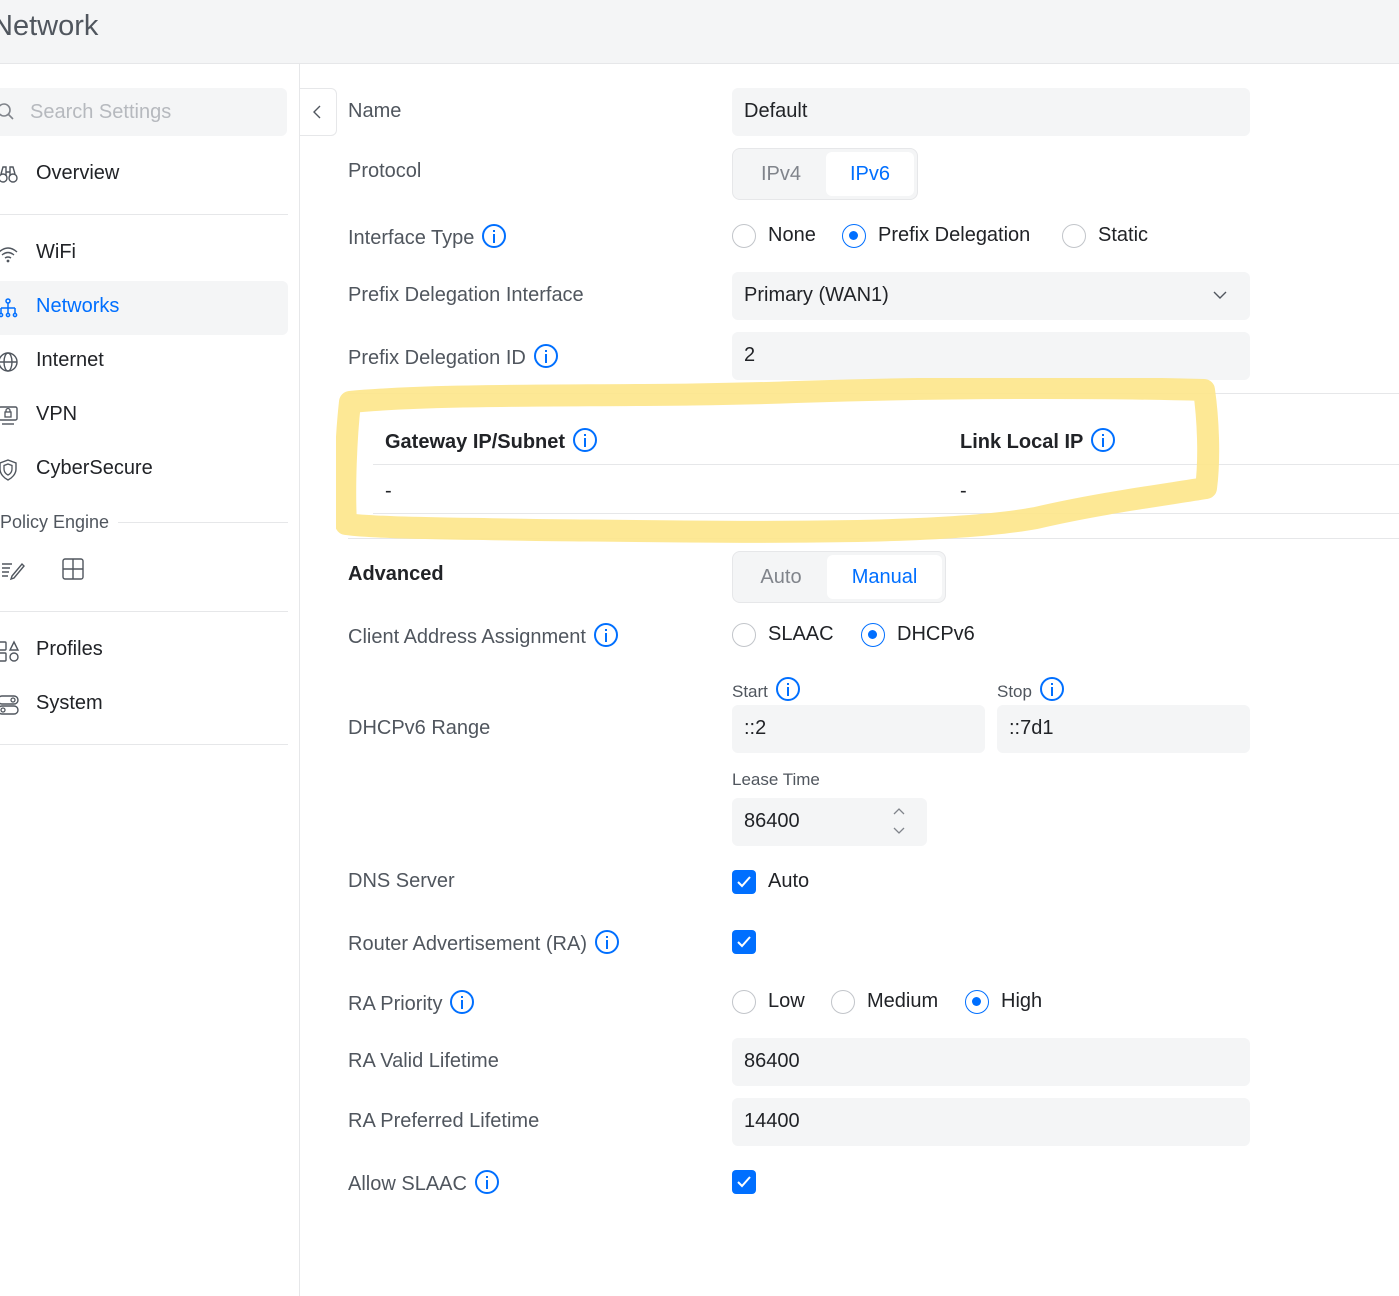  What do you see at coordinates (781, 577) in the screenshot?
I see `advanced-auto-option: Auto` at bounding box center [781, 577].